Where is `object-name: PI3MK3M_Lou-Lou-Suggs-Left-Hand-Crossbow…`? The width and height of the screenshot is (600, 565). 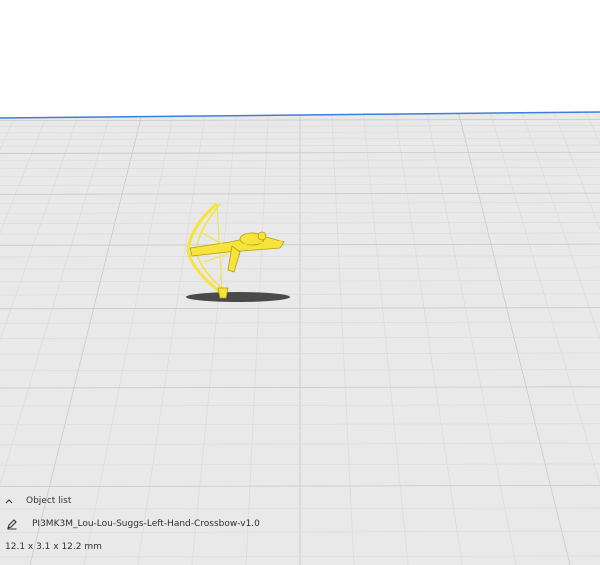 object-name: PI3MK3M_Lou-Lou-Suggs-Left-Hand-Crossbow… is located at coordinates (146, 524).